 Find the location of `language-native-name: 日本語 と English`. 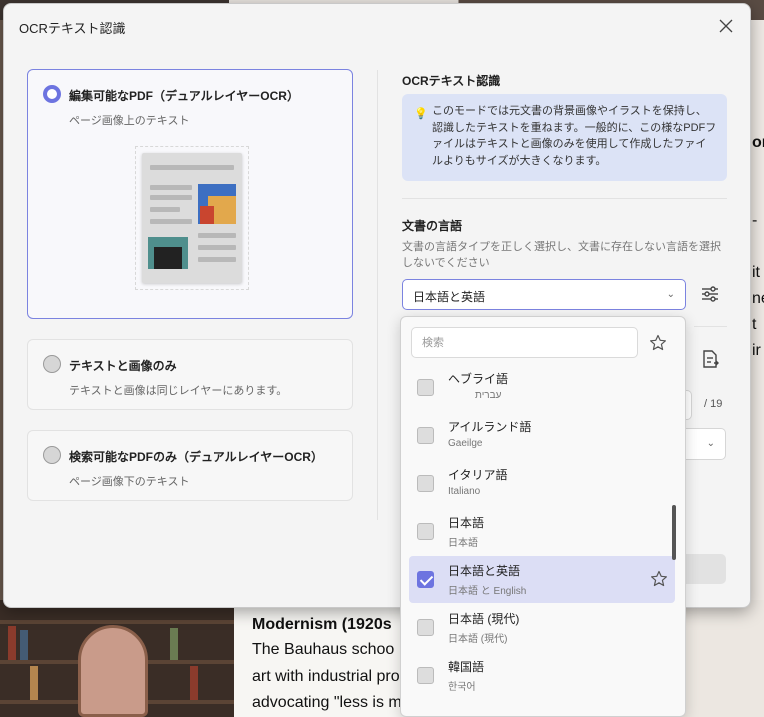

language-native-name: 日本語 と English is located at coordinates (487, 591).